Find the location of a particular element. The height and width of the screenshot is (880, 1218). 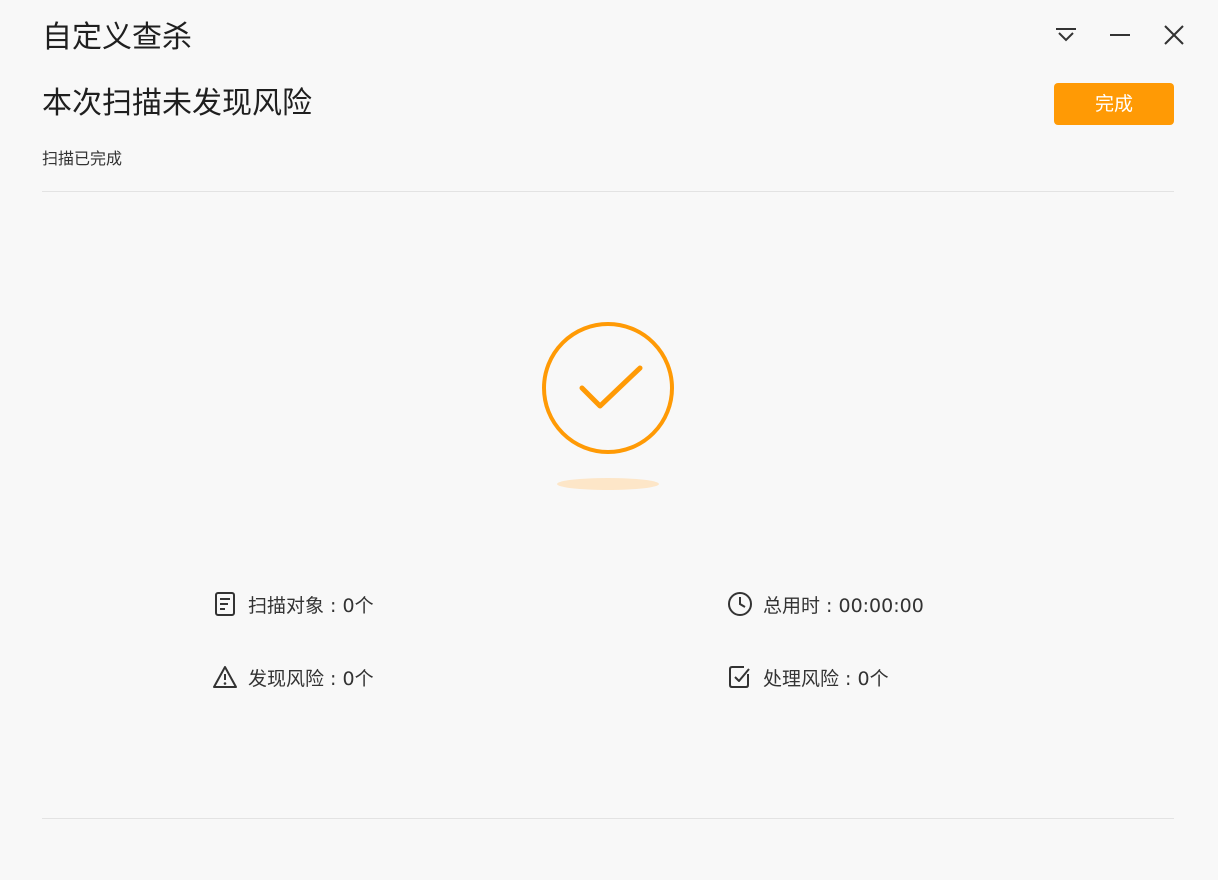

checkbox-icon is located at coordinates (740, 677).